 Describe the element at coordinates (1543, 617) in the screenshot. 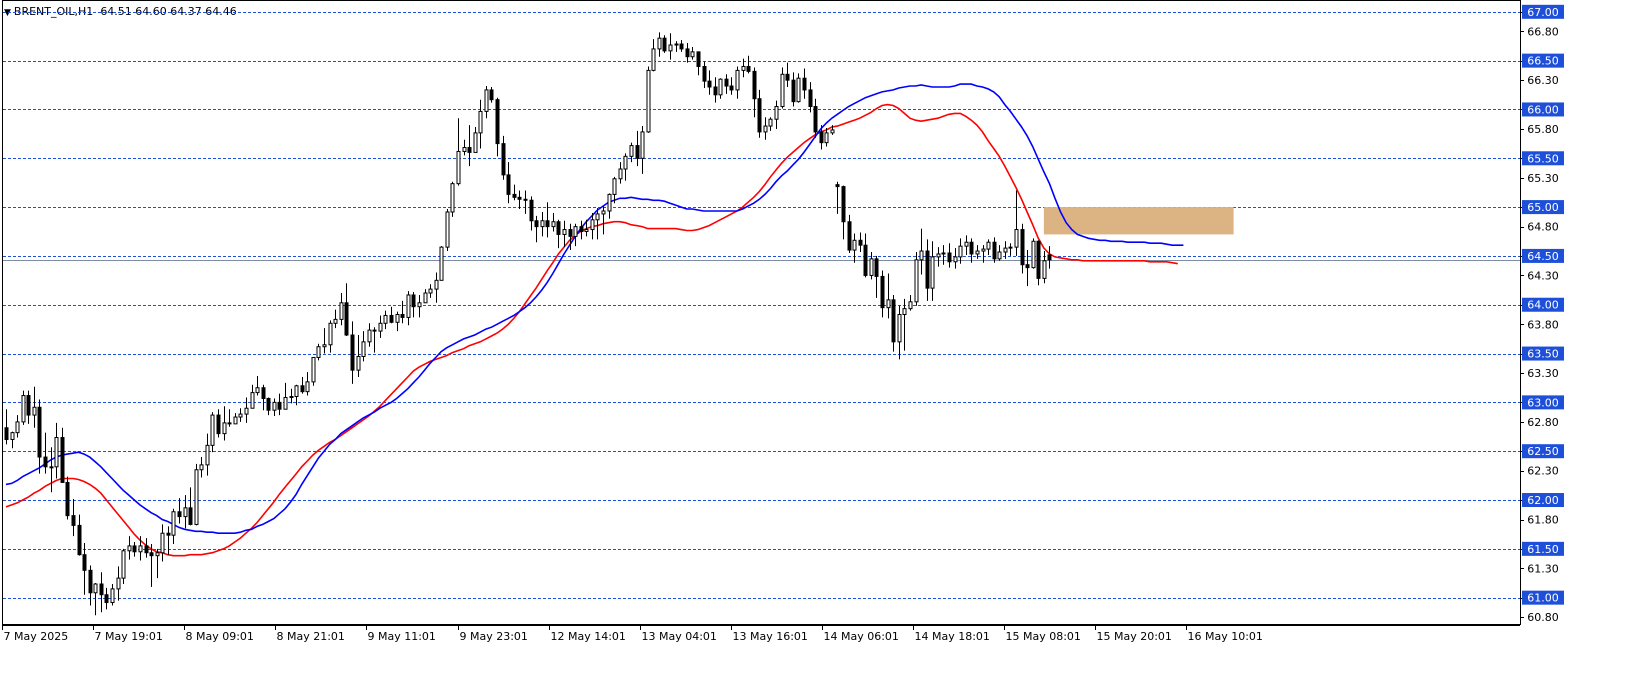

I see `price-label: 60.80` at that location.